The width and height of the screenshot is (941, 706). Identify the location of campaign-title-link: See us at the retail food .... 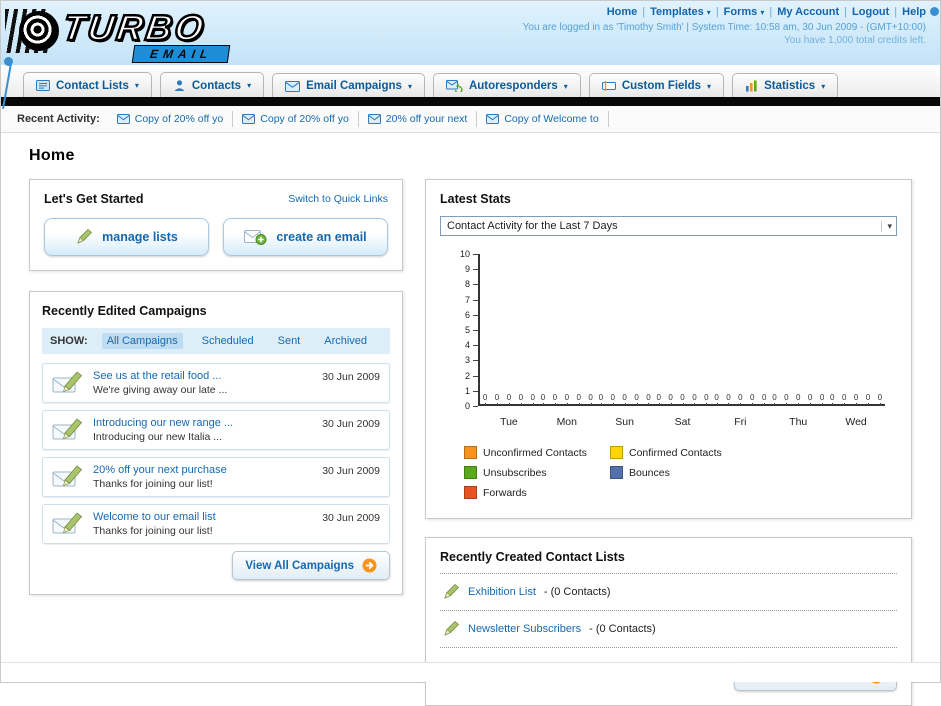
(203, 376).